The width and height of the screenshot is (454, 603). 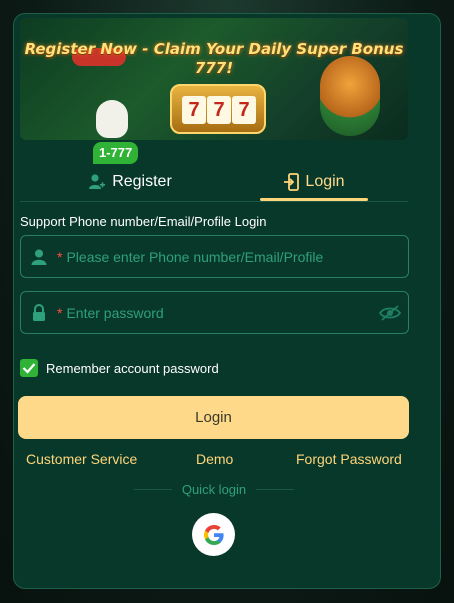 I want to click on checkmark-icon, so click(x=29, y=368).